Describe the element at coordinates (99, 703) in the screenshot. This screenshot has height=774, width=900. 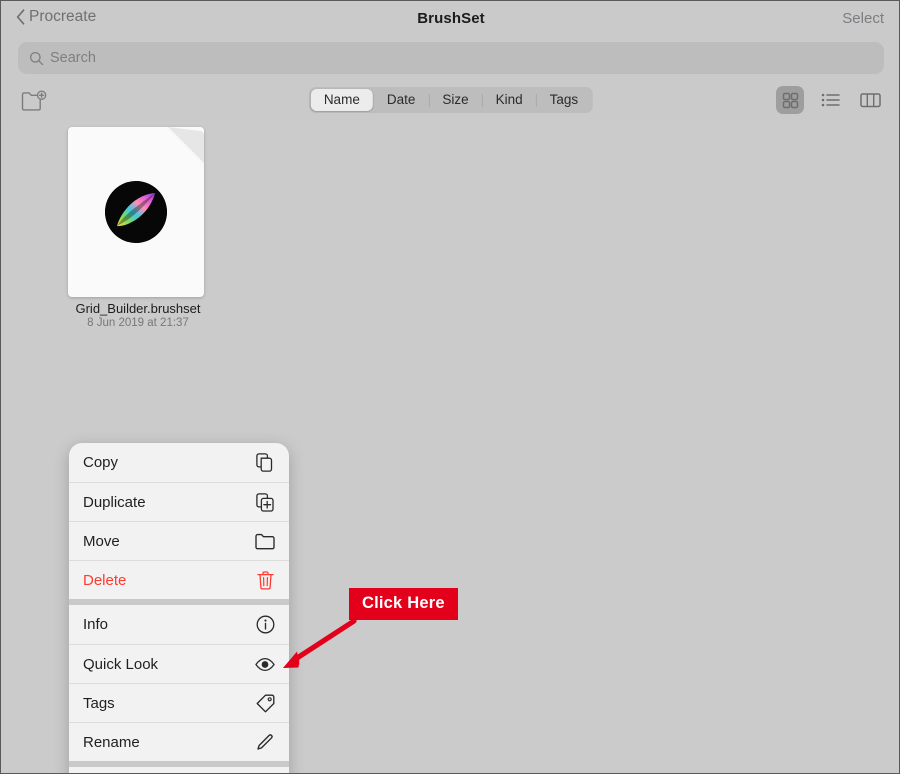
I see `menu-item-label: Tags` at that location.